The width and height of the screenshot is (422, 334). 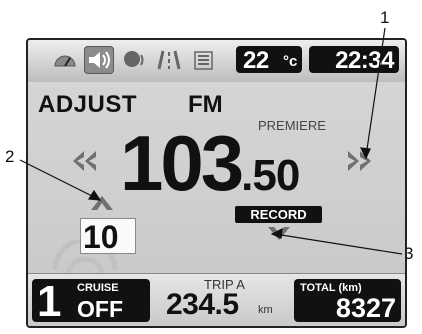 I want to click on tab-road, so click(x=169, y=60).